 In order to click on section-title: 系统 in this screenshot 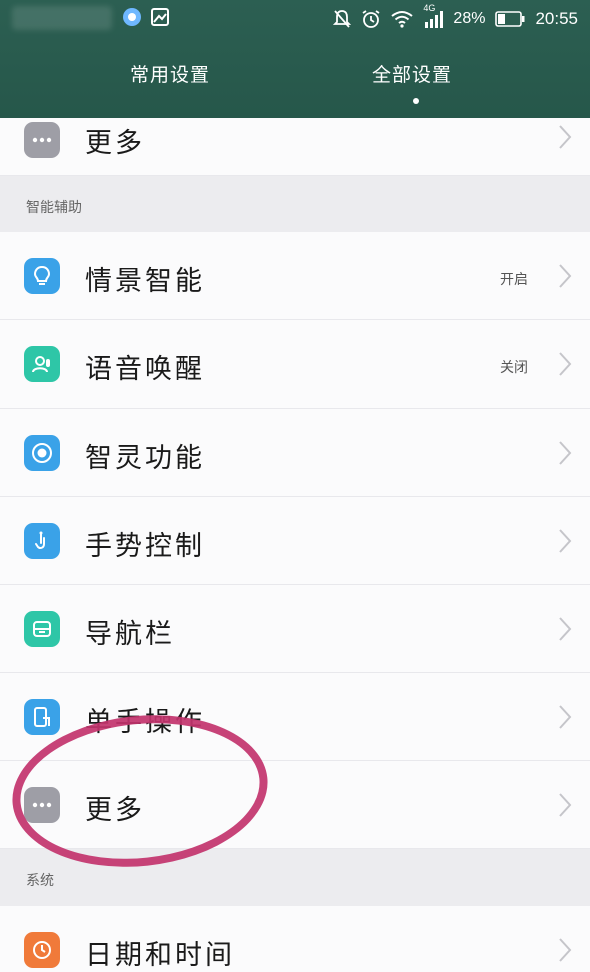, I will do `click(40, 881)`.